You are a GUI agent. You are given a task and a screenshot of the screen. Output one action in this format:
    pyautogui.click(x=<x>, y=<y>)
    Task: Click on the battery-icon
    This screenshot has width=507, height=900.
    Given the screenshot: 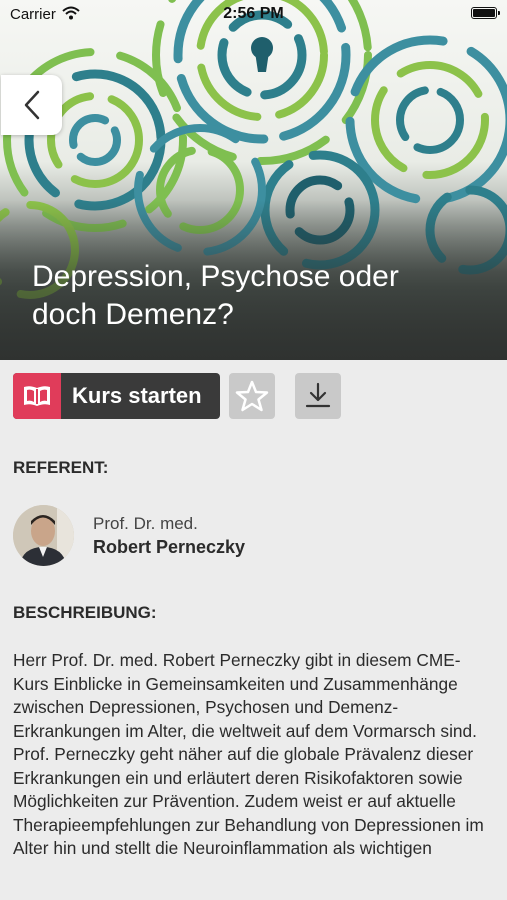 What is the action you would take?
    pyautogui.click(x=485, y=13)
    